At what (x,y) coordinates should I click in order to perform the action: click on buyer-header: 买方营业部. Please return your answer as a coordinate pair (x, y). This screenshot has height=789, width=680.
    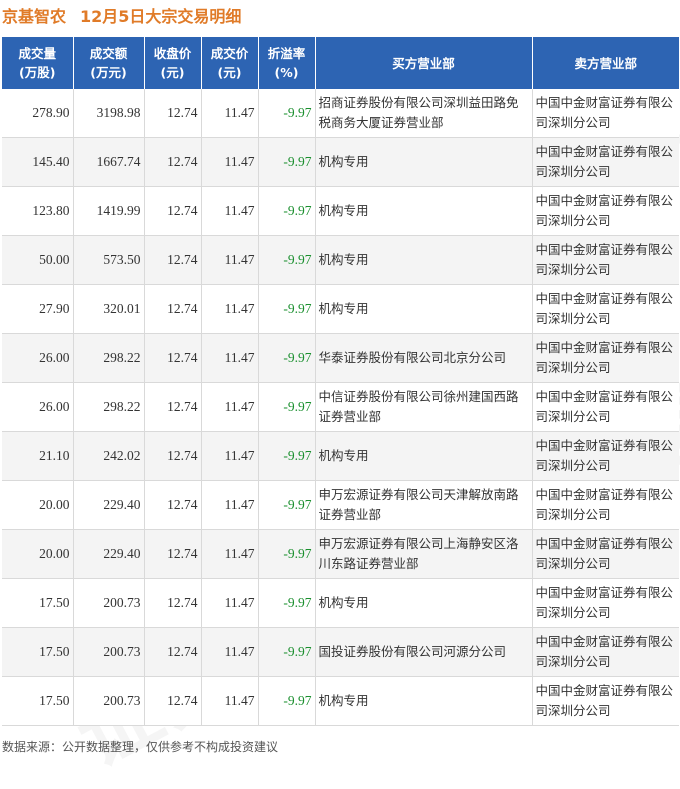
    Looking at the image, I should click on (424, 63).